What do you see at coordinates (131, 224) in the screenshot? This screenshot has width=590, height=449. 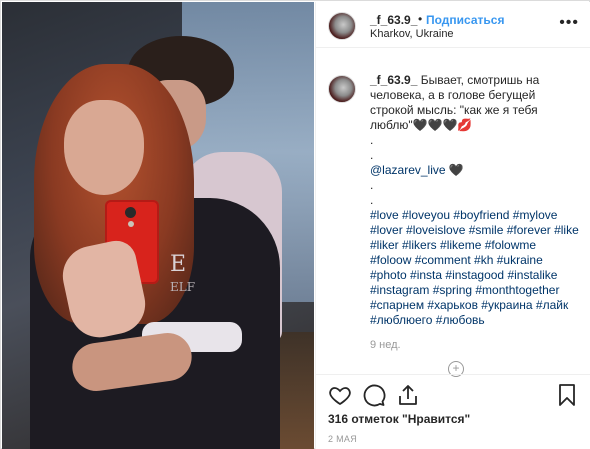 I see `photo-phone-flash` at bounding box center [131, 224].